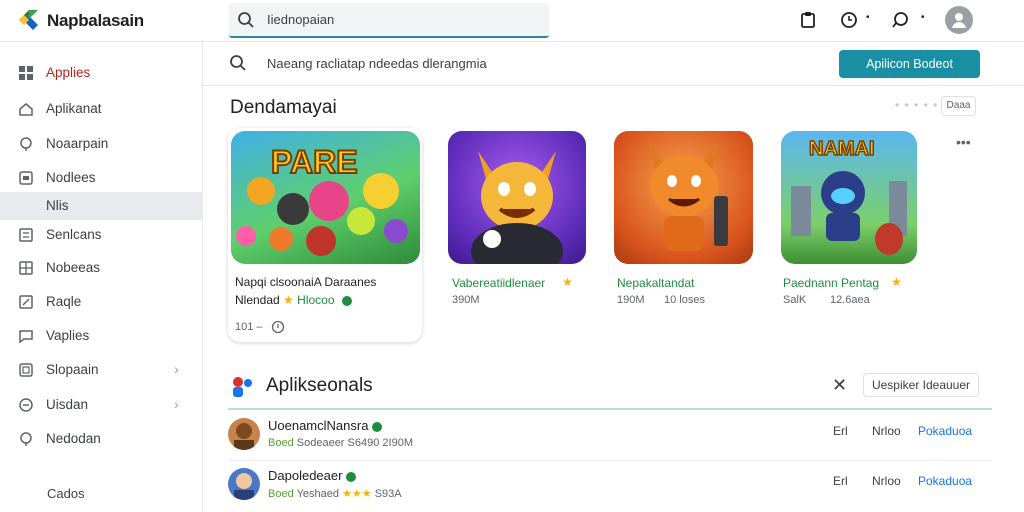 This screenshot has height=512, width=1024. I want to click on app-card-extra: 12.6aea, so click(850, 300).